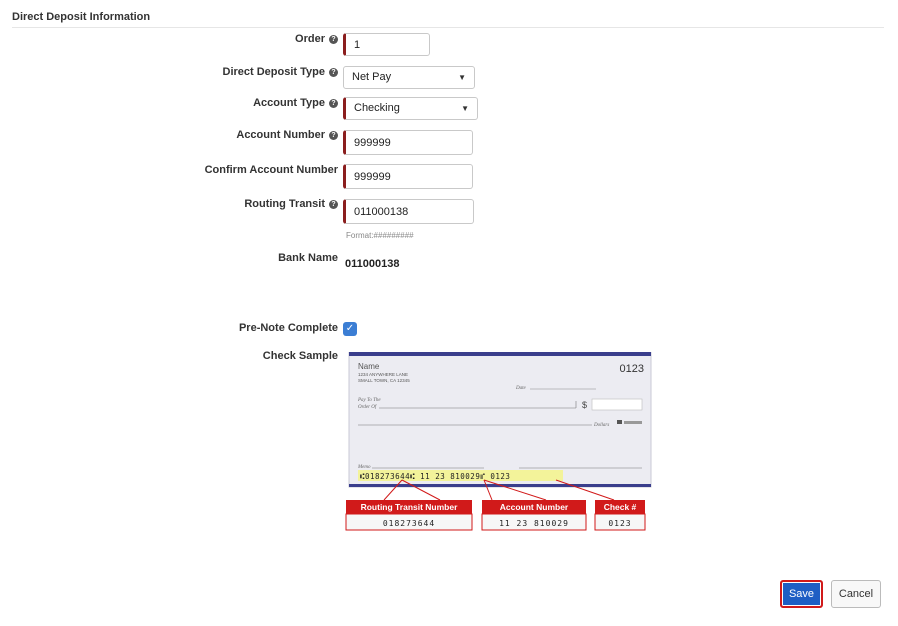  I want to click on check-bank-text, so click(633, 422).